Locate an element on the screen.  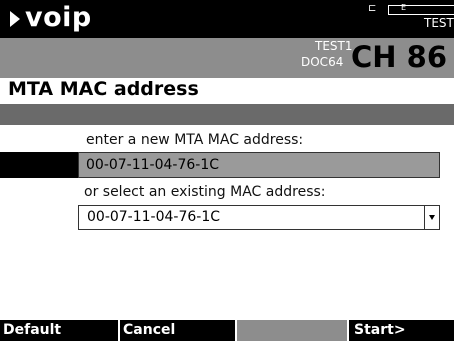
softkey-bar: Default Cancel Start> is located at coordinates (227, 330).